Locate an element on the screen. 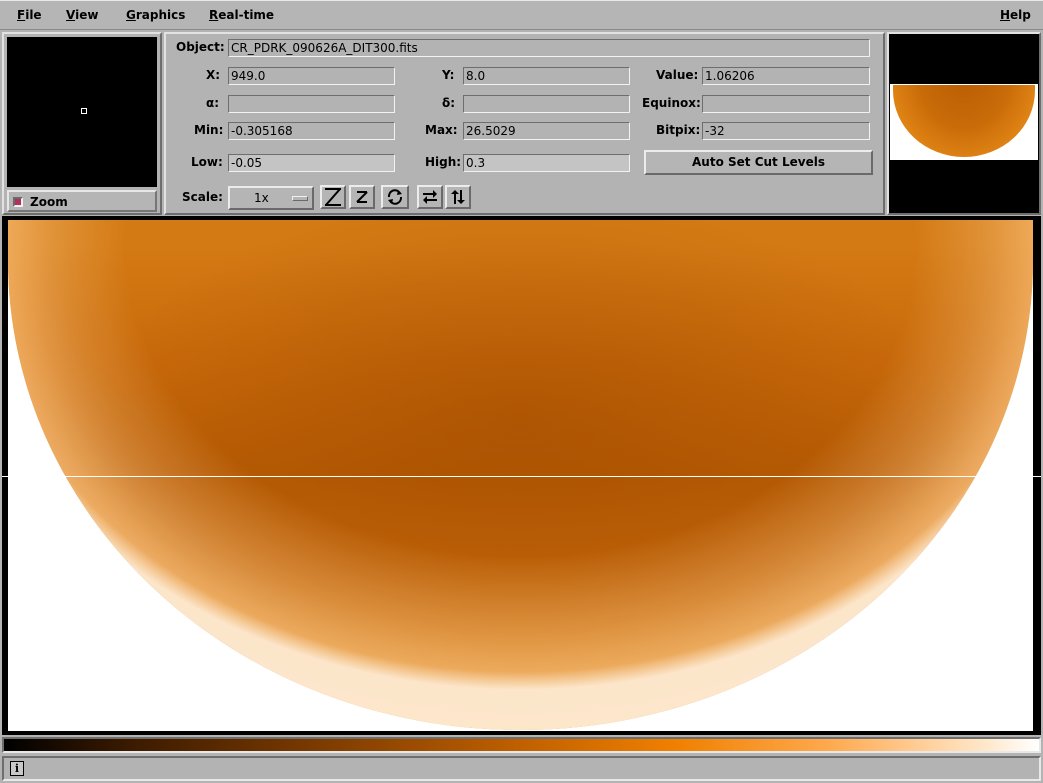  bitpix-field: -32 is located at coordinates (786, 131).